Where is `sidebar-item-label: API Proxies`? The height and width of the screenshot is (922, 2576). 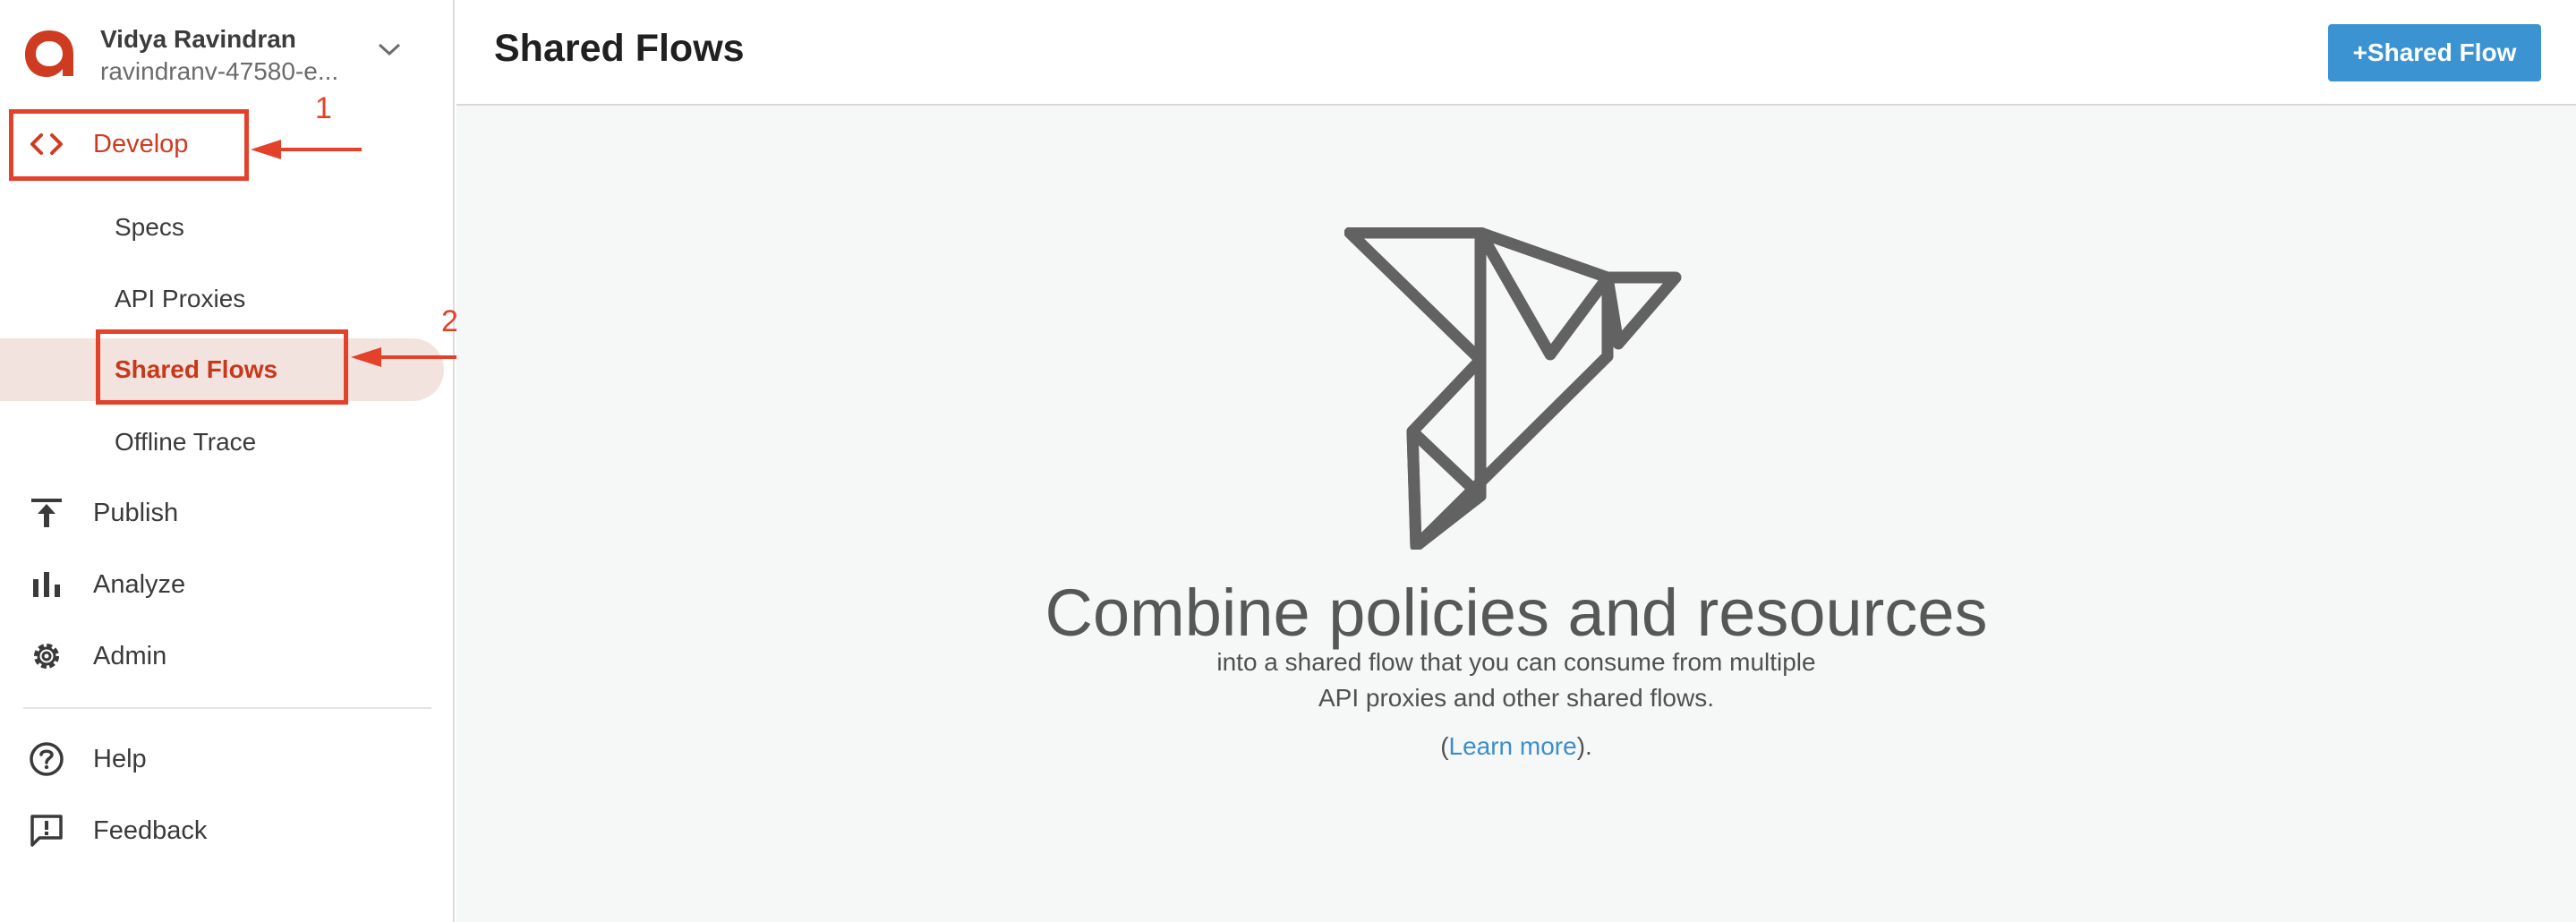
sidebar-item-label: API Proxies is located at coordinates (180, 298).